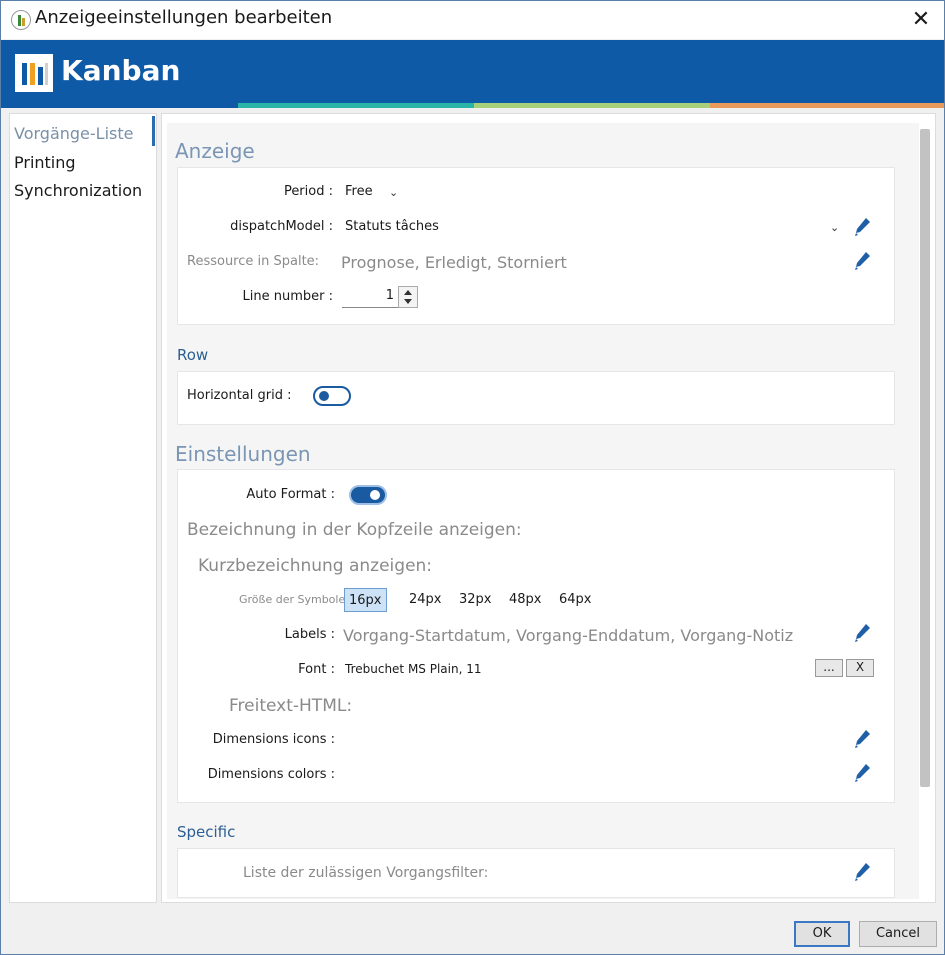 This screenshot has width=945, height=955. What do you see at coordinates (83, 508) in the screenshot?
I see `sidebar: Vorgänge-Liste Printing Synchronization` at bounding box center [83, 508].